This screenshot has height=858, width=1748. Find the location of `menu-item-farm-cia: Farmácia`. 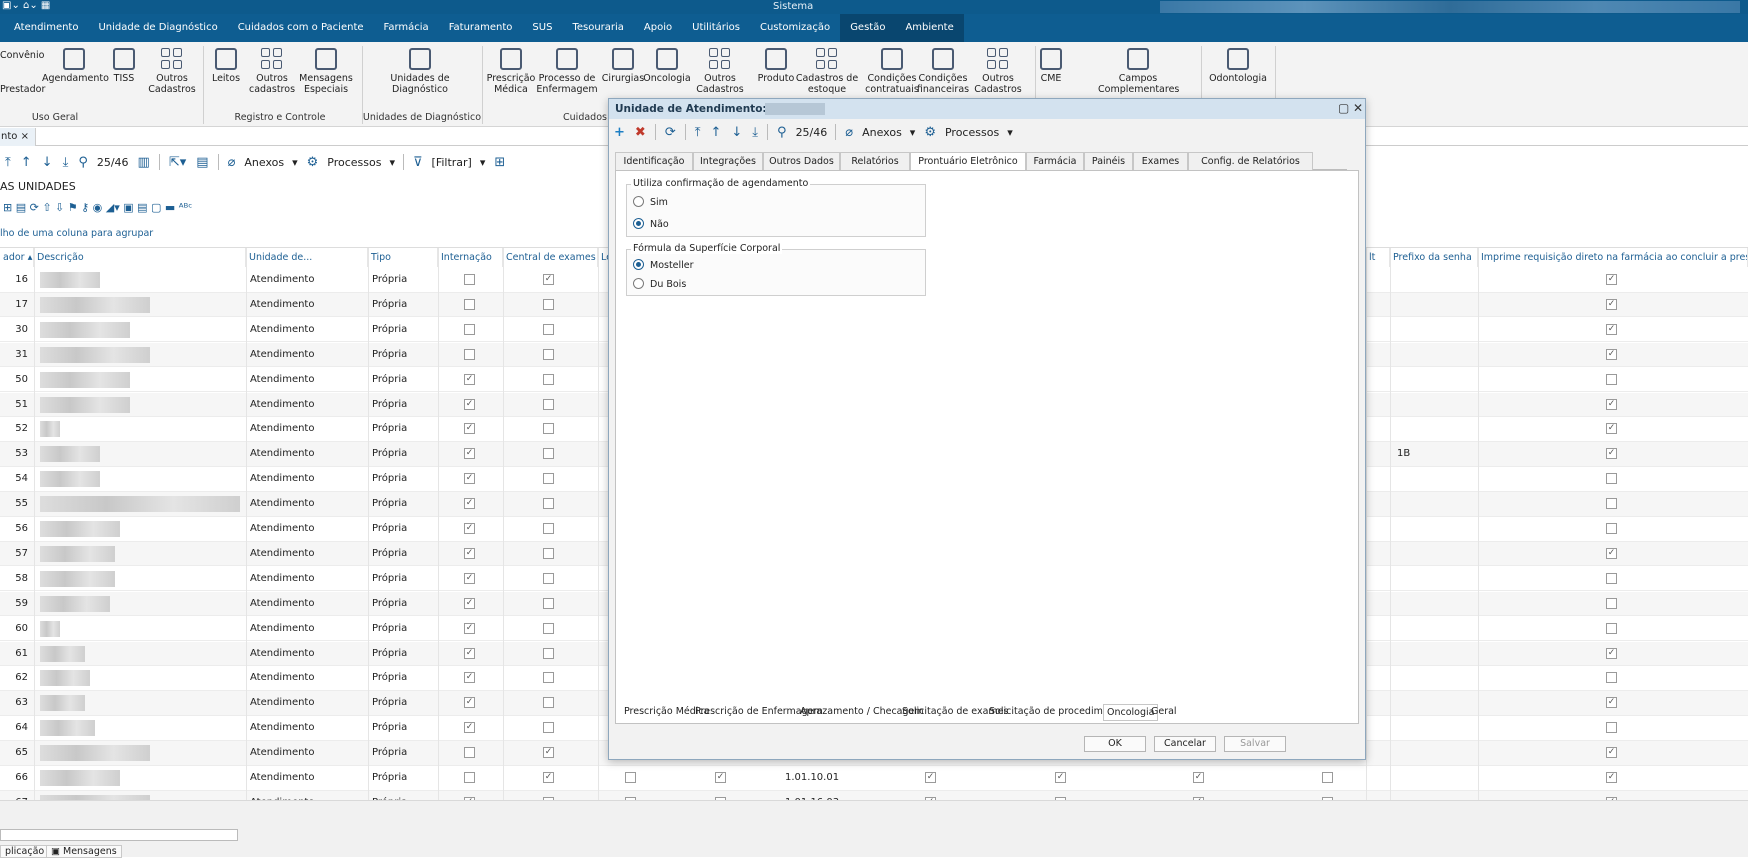

menu-item-farm-cia: Farmácia is located at coordinates (406, 28).